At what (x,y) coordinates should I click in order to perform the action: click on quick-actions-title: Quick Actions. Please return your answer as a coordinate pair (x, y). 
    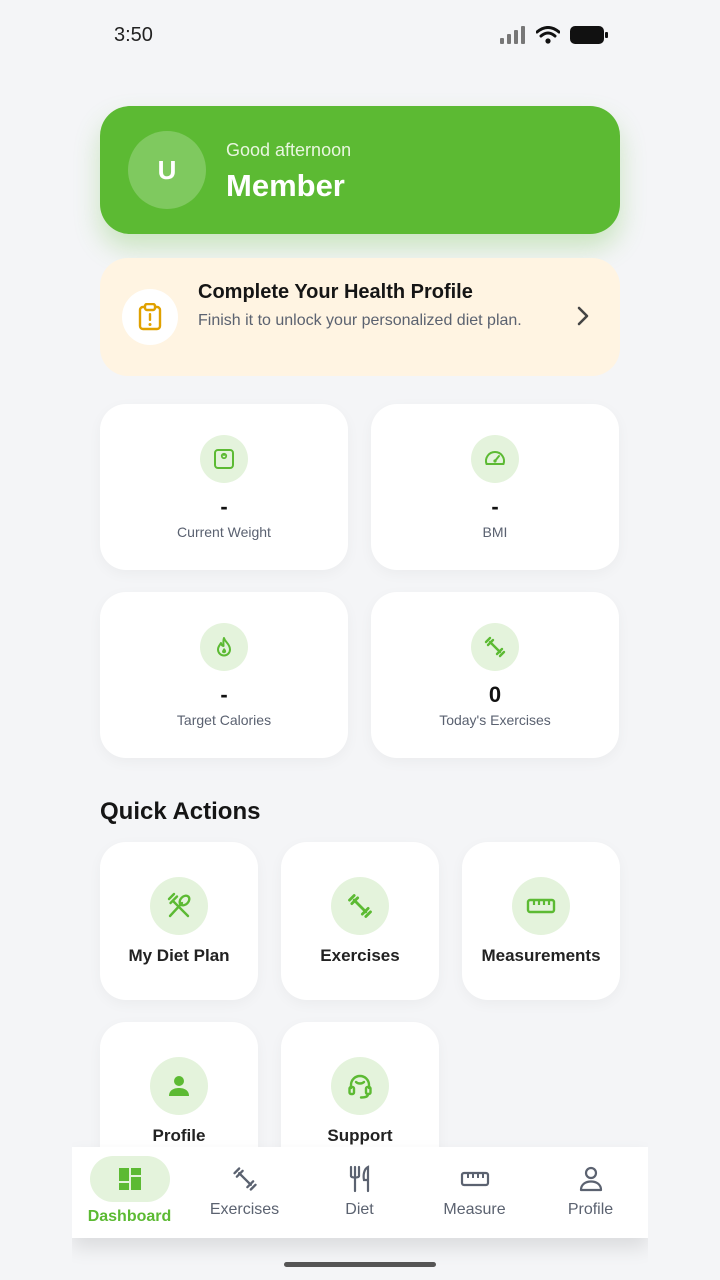
    Looking at the image, I should click on (180, 811).